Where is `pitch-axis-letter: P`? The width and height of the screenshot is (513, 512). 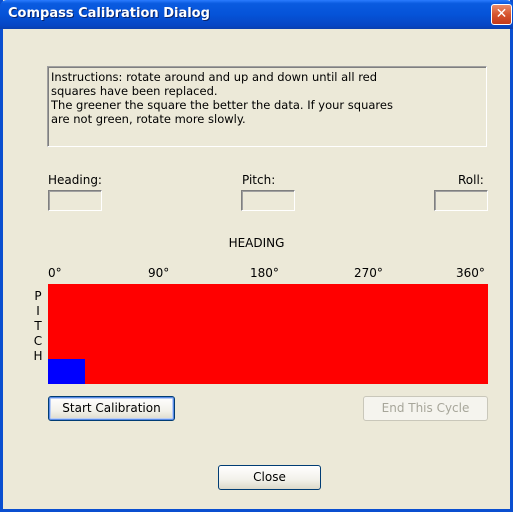
pitch-axis-letter: P is located at coordinates (38, 296).